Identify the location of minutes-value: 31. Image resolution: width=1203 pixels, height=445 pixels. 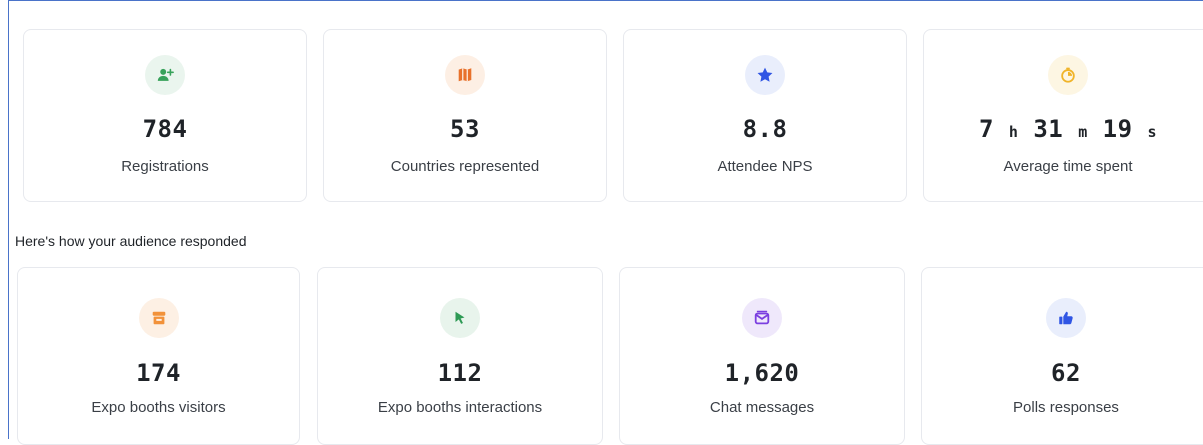
(1048, 129).